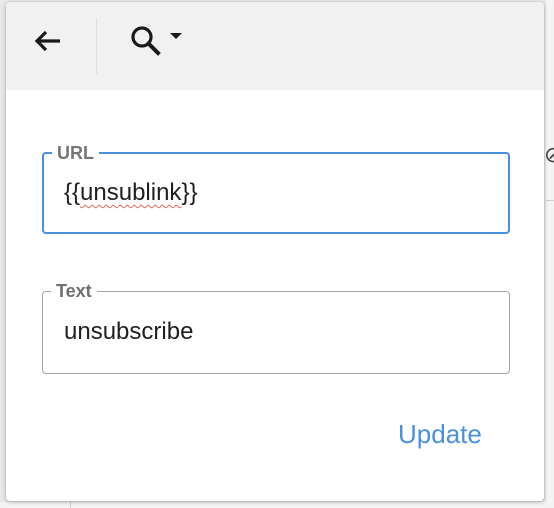  I want to click on text-label: Text, so click(74, 291).